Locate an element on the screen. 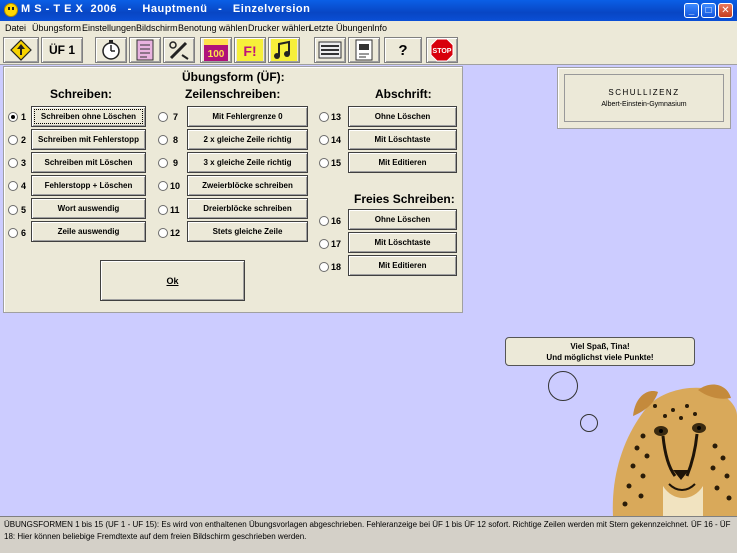  option-button-3: Schreiben mit Löschen is located at coordinates (88, 162).